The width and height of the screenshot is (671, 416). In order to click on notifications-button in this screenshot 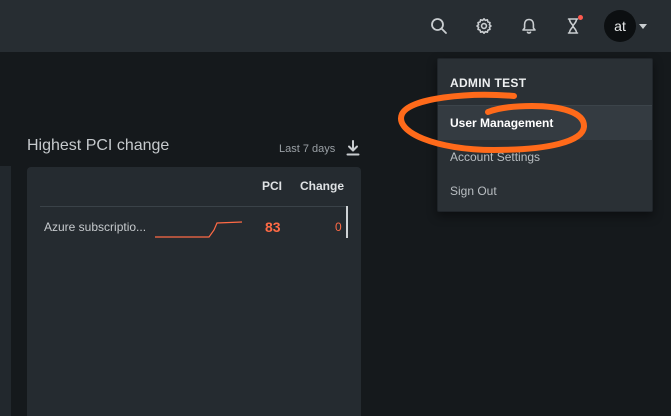, I will do `click(529, 26)`.